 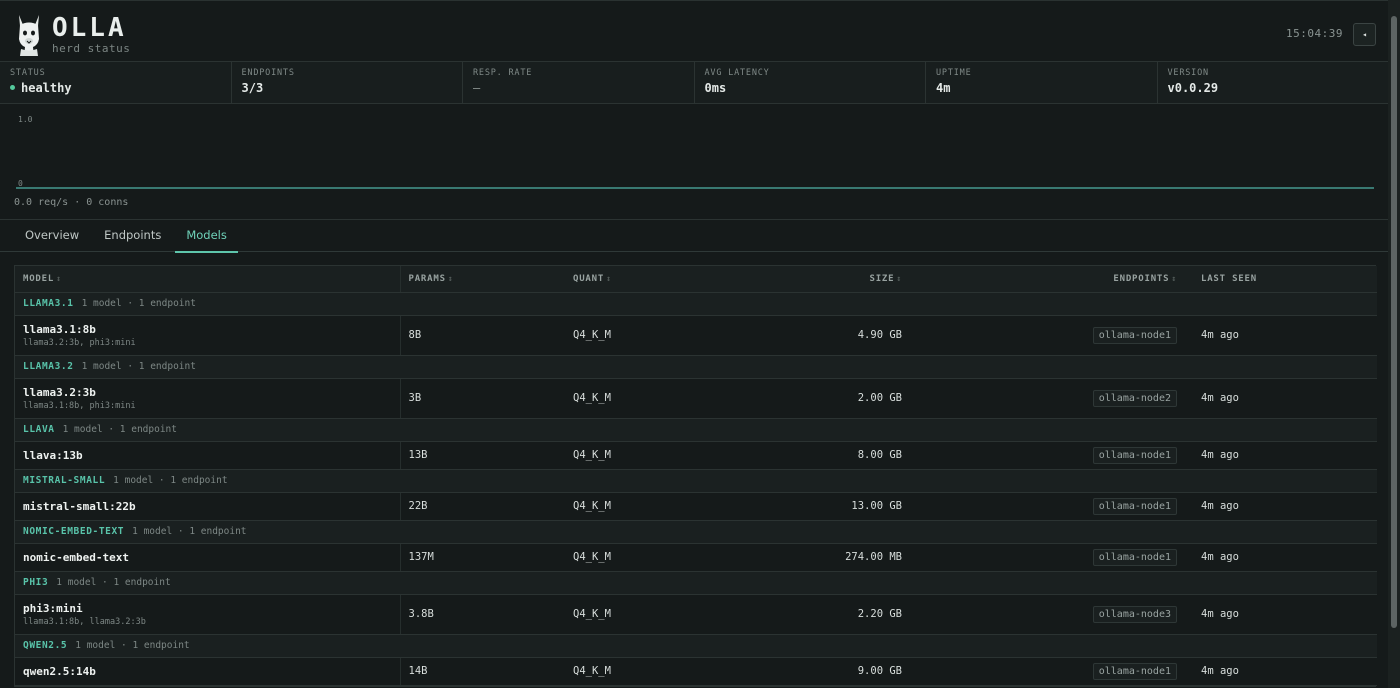 I want to click on stat-value: 3/3, so click(x=252, y=88).